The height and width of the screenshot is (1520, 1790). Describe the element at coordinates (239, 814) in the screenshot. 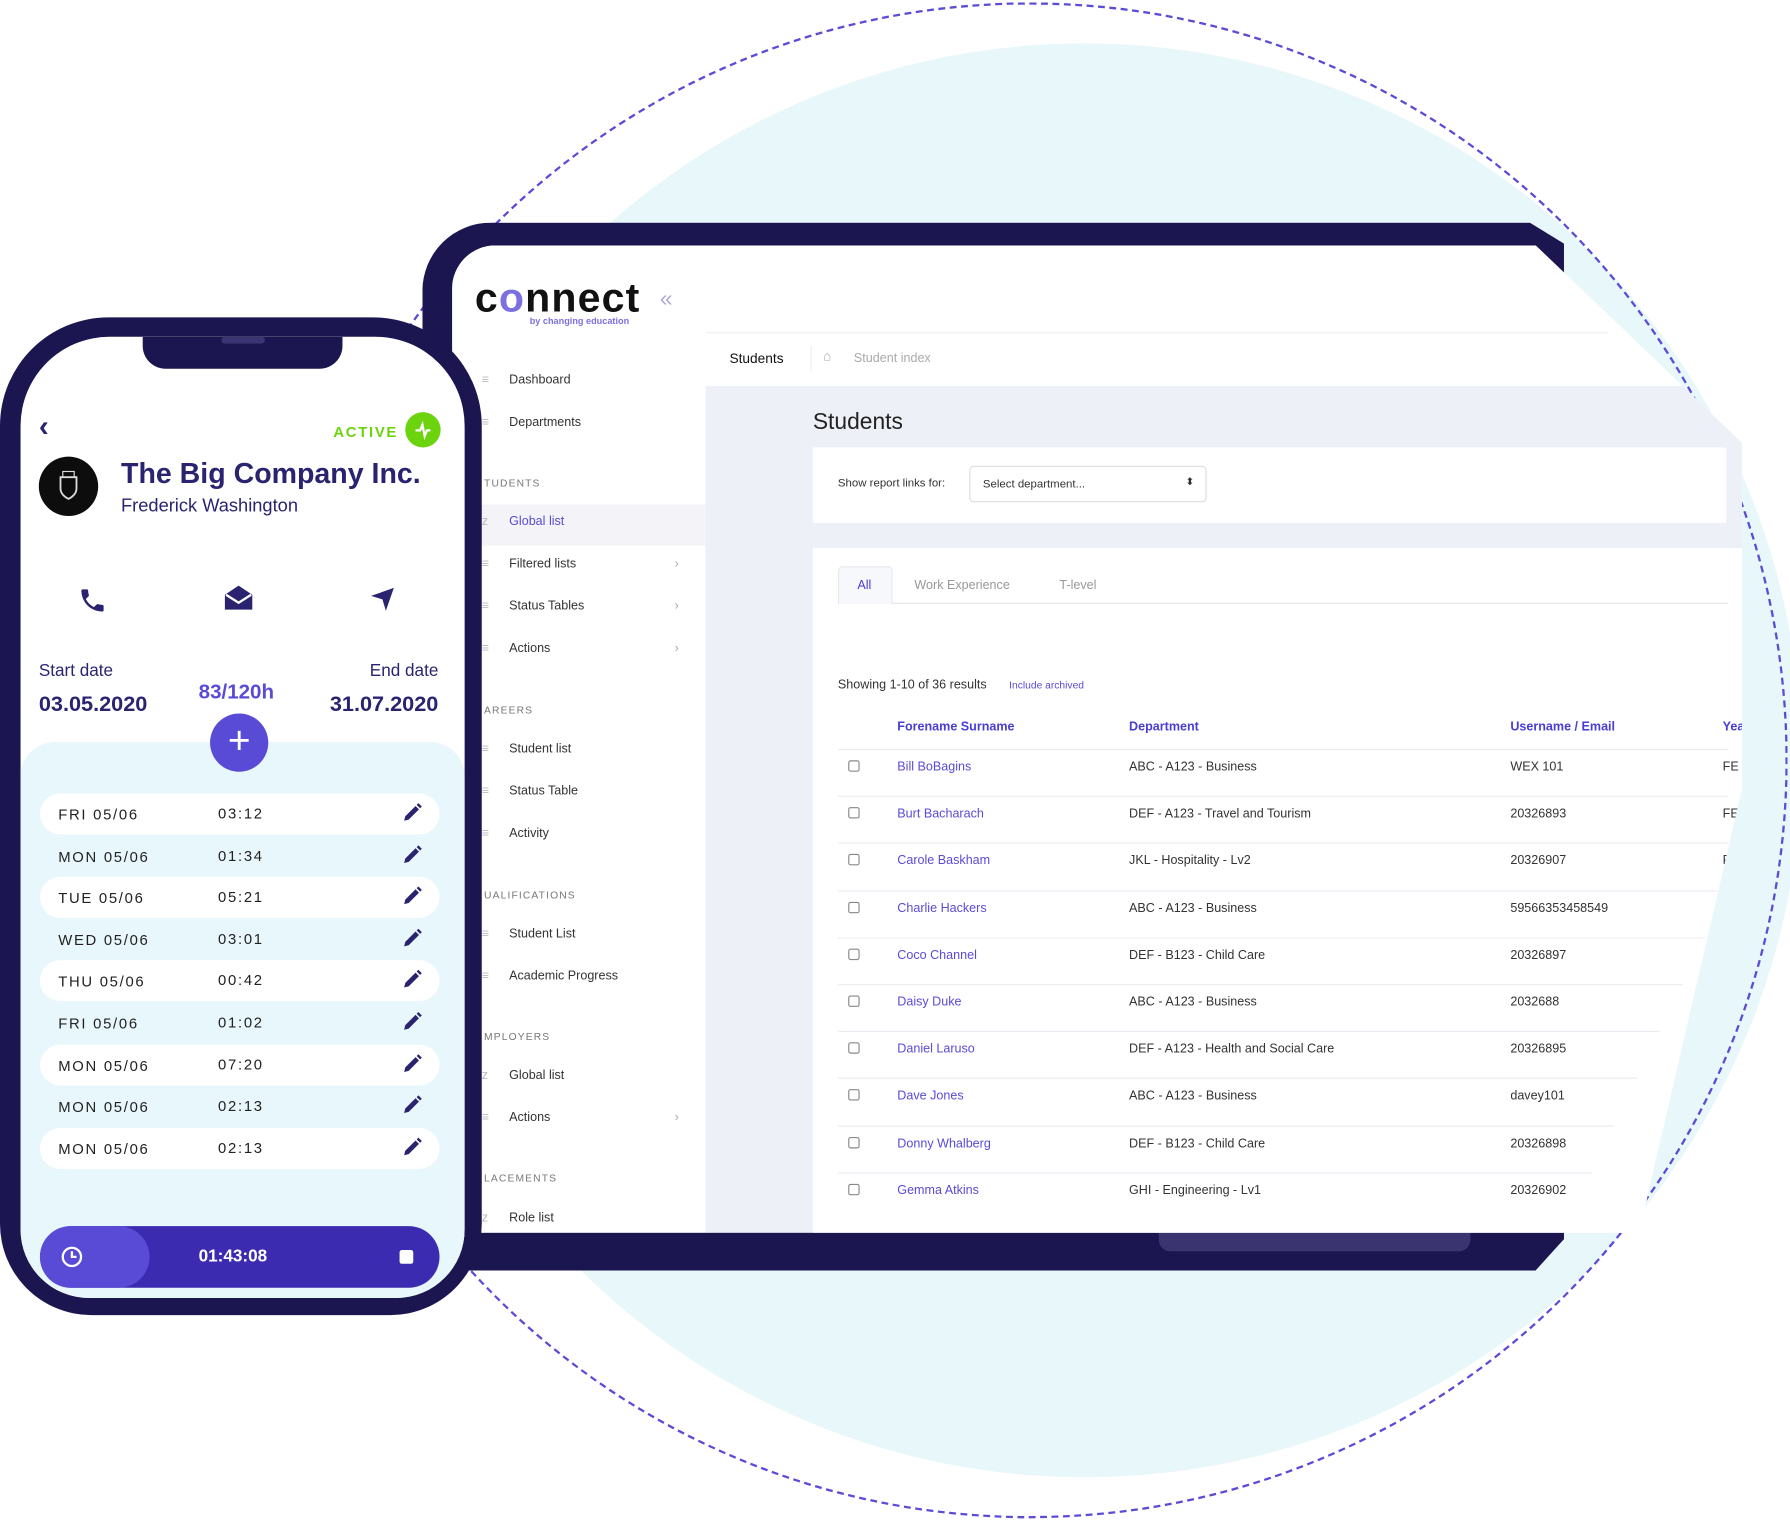

I see `time-entry-row: FRI 05/06 03:12` at that location.